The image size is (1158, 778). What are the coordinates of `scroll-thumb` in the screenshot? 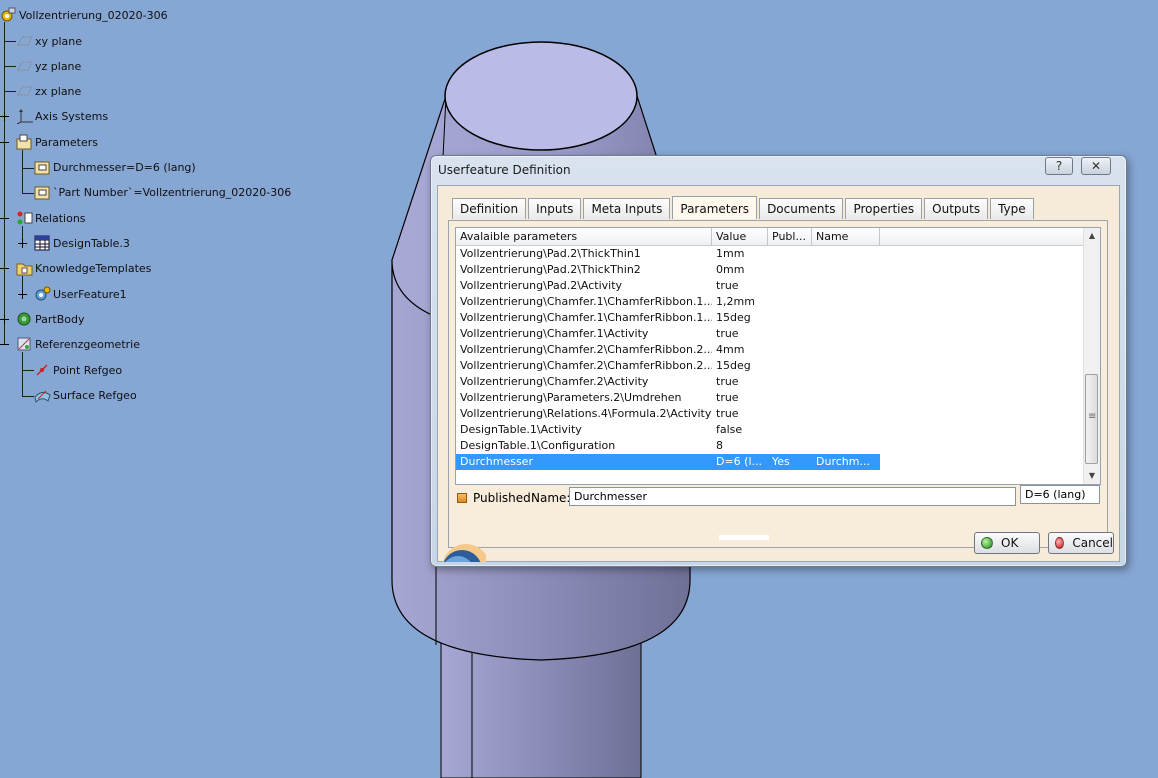 It's located at (1091, 419).